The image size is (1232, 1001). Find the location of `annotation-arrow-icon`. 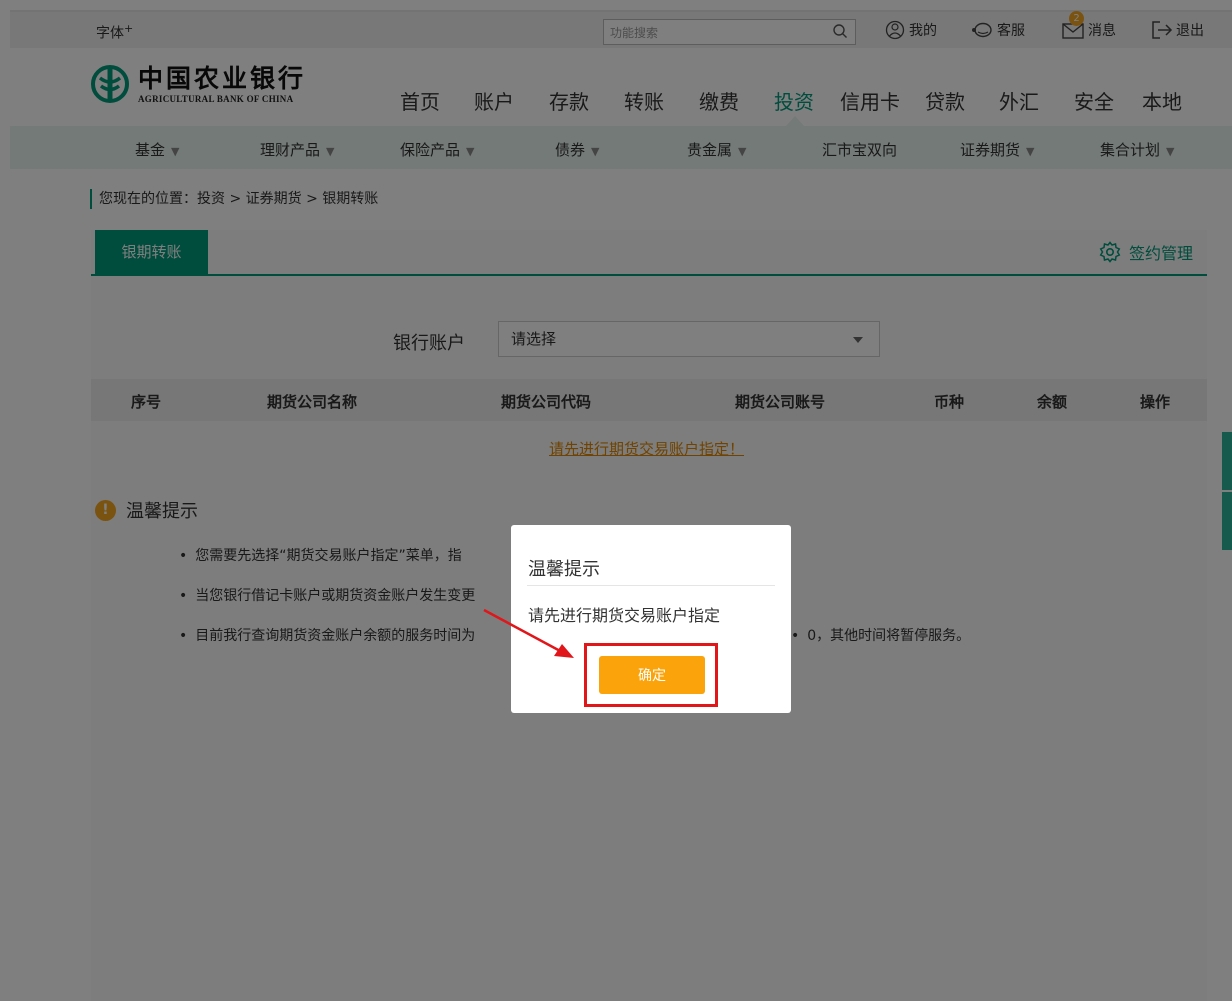

annotation-arrow-icon is located at coordinates (528, 633).